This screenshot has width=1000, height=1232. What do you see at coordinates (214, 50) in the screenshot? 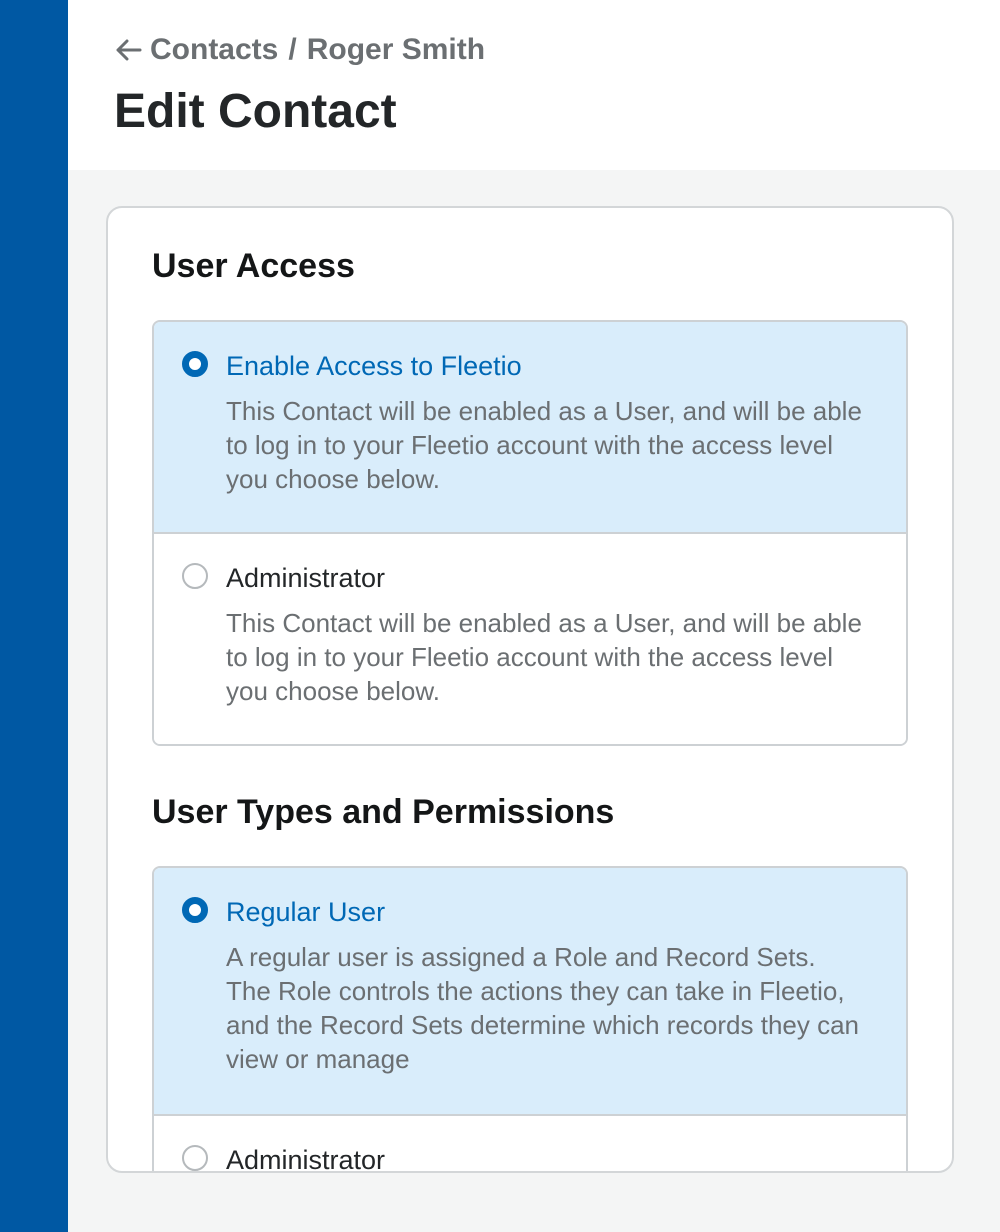
I see `breadcrumb-contacts-link: Contacts` at bounding box center [214, 50].